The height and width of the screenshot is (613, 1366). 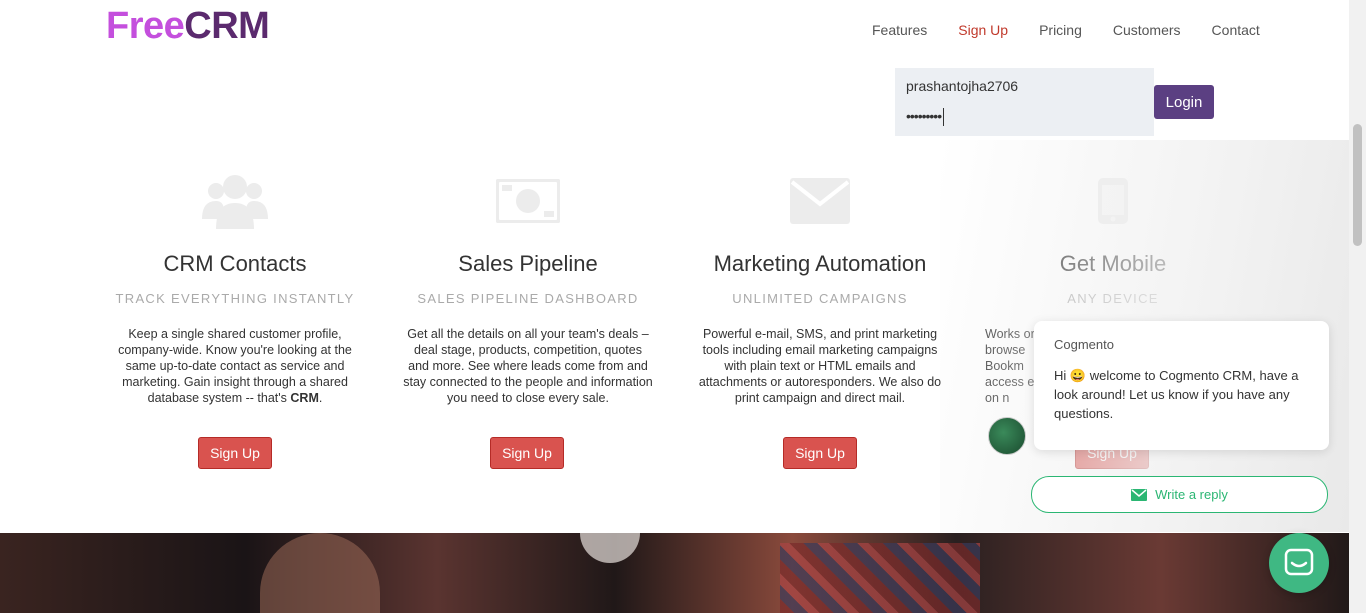 I want to click on logo-crm: CRM, so click(x=227, y=26).